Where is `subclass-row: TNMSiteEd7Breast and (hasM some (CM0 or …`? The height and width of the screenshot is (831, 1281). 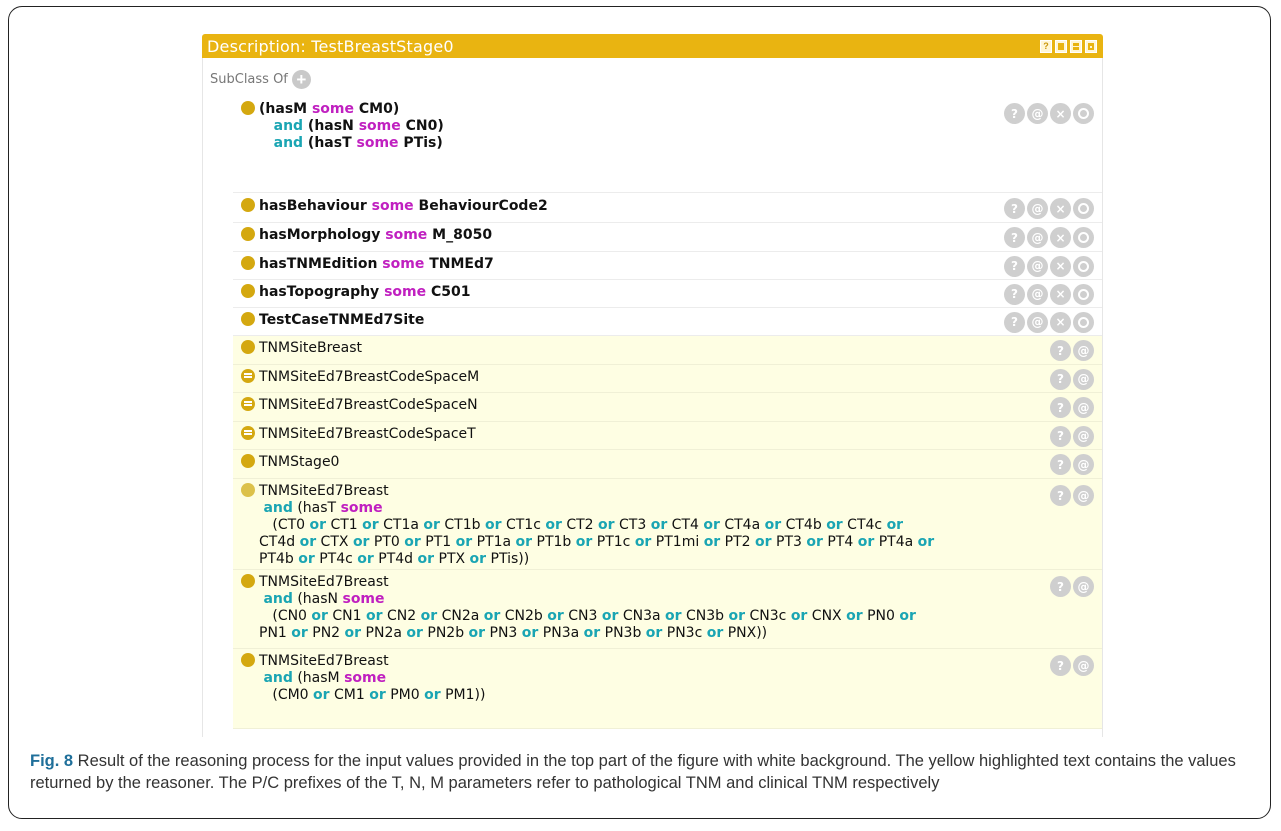
subclass-row: TNMSiteEd7Breast and (hasM some (CM0 or … is located at coordinates (667, 689).